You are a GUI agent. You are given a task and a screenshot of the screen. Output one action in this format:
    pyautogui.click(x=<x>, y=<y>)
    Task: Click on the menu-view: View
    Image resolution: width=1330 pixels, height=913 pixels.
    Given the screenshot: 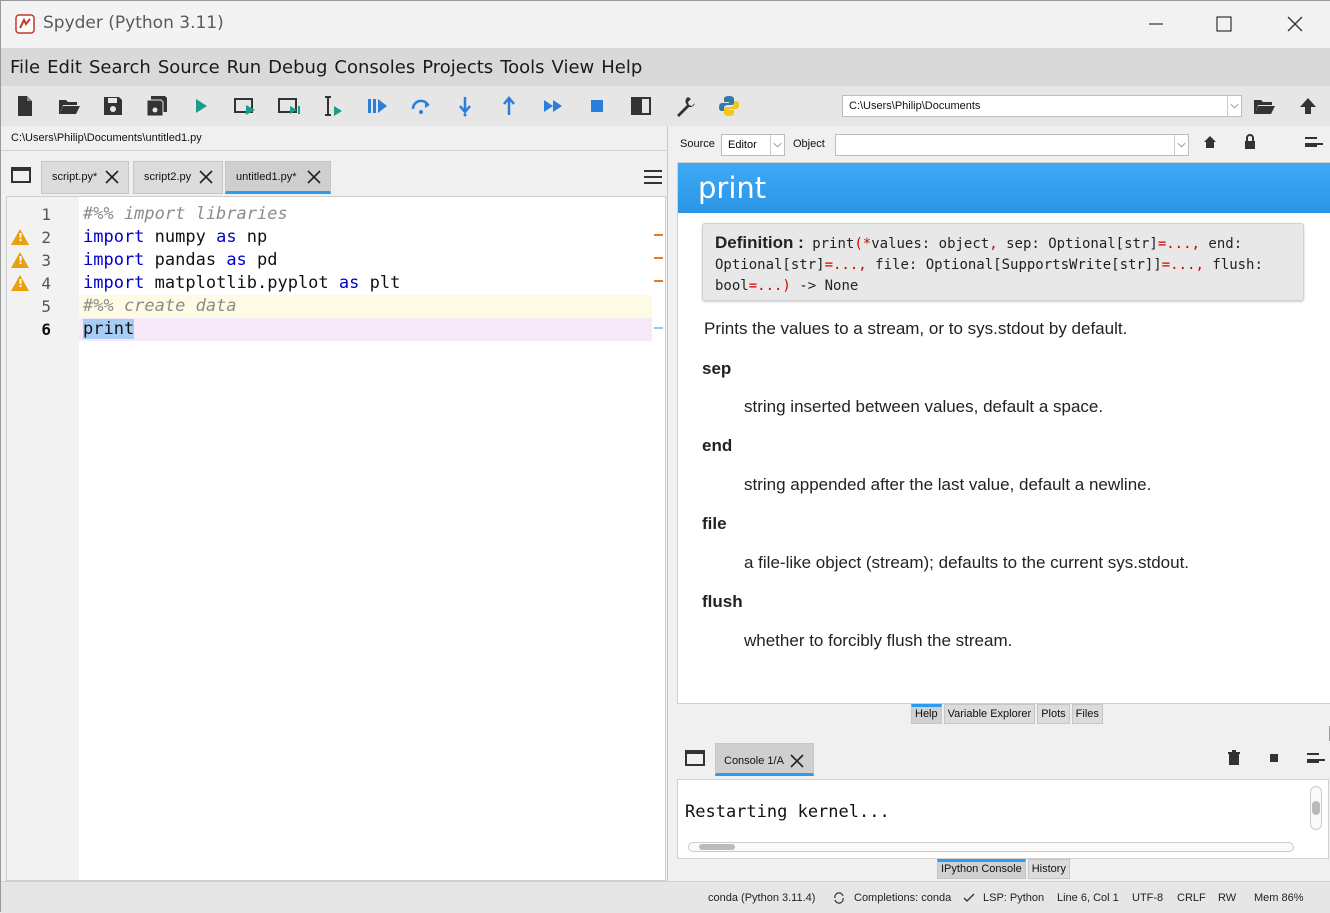 What is the action you would take?
    pyautogui.click(x=573, y=67)
    